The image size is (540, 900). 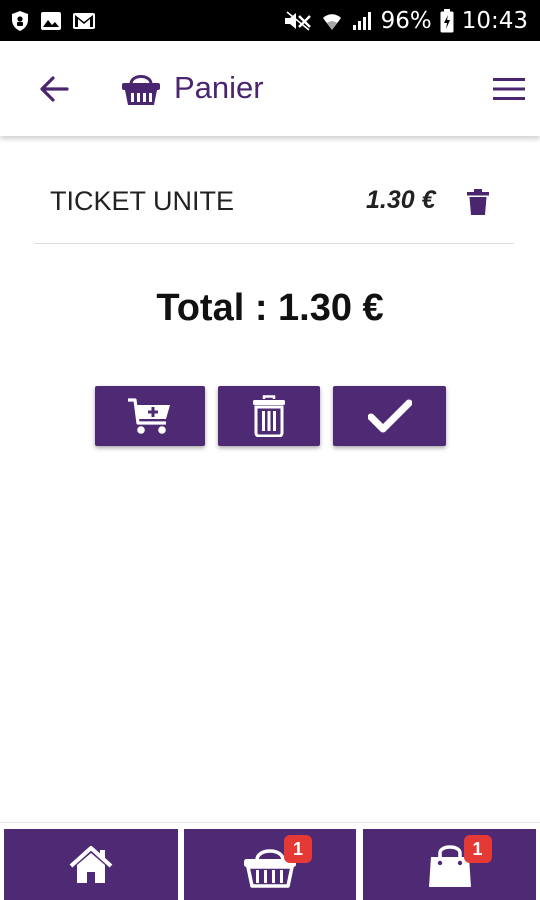 I want to click on status-left-icons, so click(x=53, y=21).